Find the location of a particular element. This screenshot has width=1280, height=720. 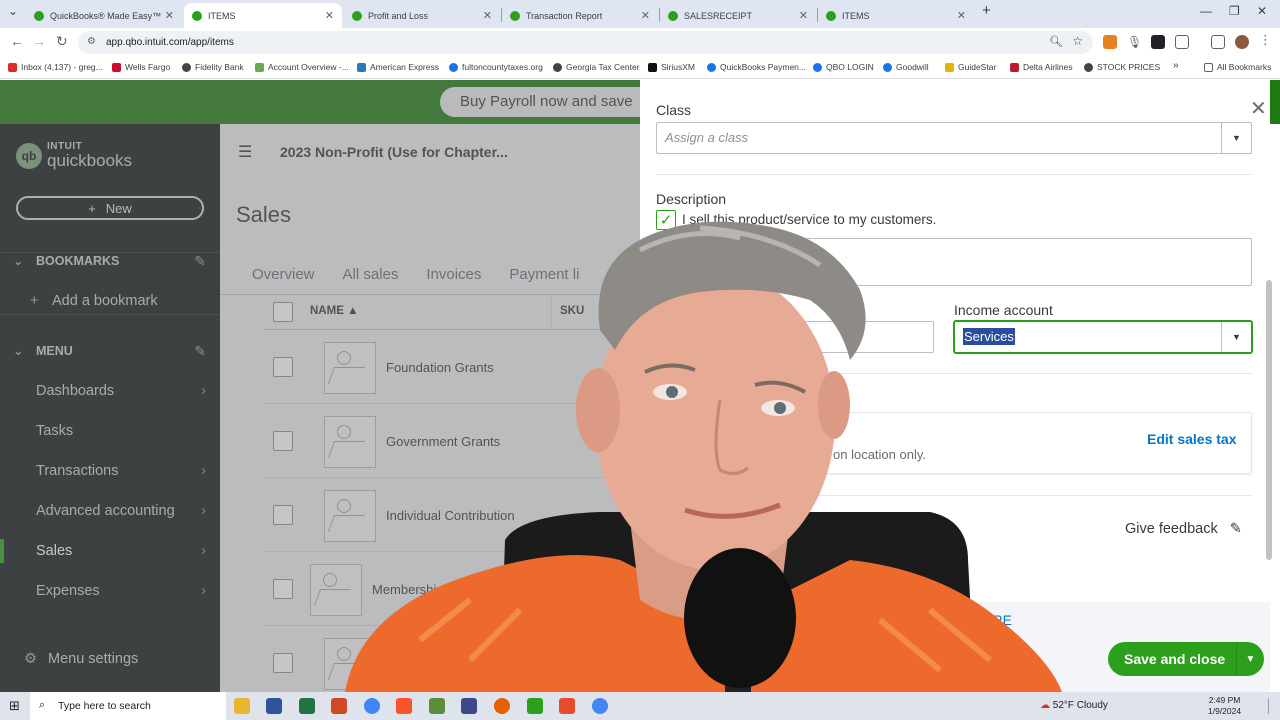

chrome-icon is located at coordinates (372, 706).